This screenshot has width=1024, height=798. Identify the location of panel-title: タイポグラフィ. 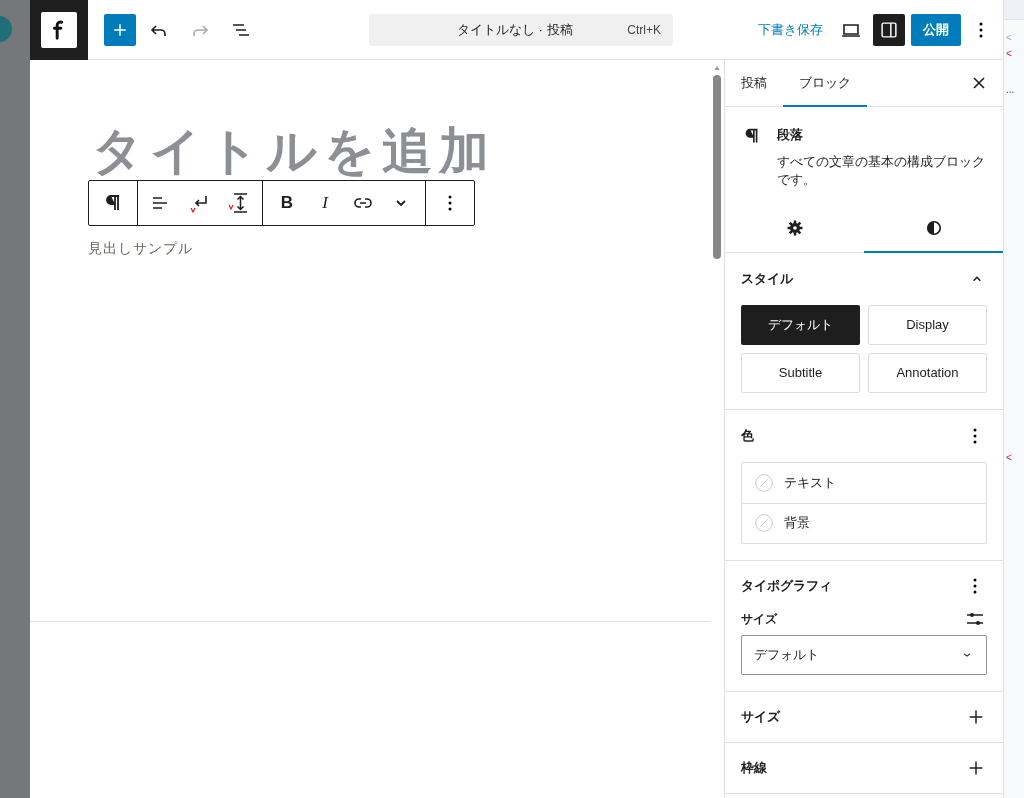
(786, 585).